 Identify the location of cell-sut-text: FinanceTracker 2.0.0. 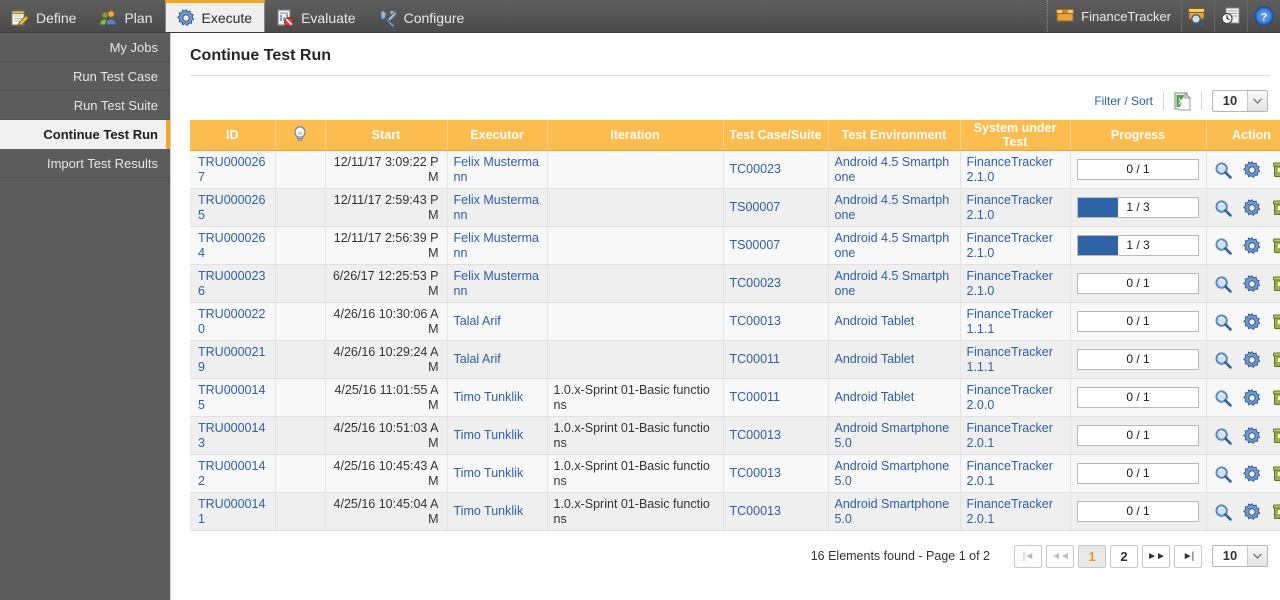
(1010, 397).